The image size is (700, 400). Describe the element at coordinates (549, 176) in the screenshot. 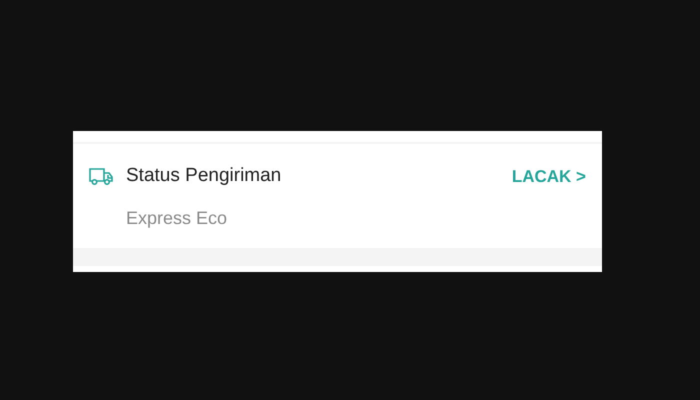

I see `track-link: LACAK >` at that location.